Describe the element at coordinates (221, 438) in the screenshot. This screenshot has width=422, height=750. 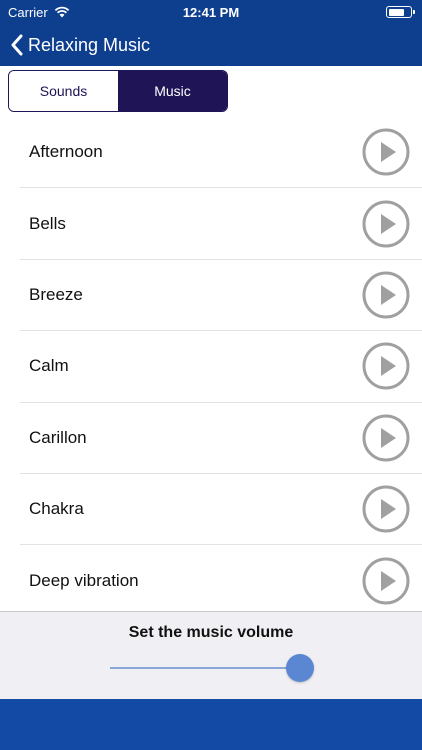
I see `list-item: Carillon` at that location.